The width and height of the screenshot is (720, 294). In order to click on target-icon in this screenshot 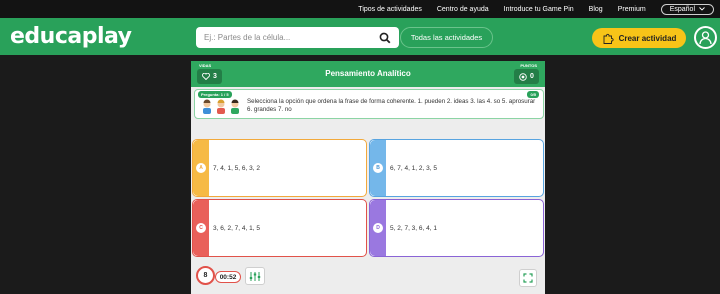, I will do `click(523, 76)`.